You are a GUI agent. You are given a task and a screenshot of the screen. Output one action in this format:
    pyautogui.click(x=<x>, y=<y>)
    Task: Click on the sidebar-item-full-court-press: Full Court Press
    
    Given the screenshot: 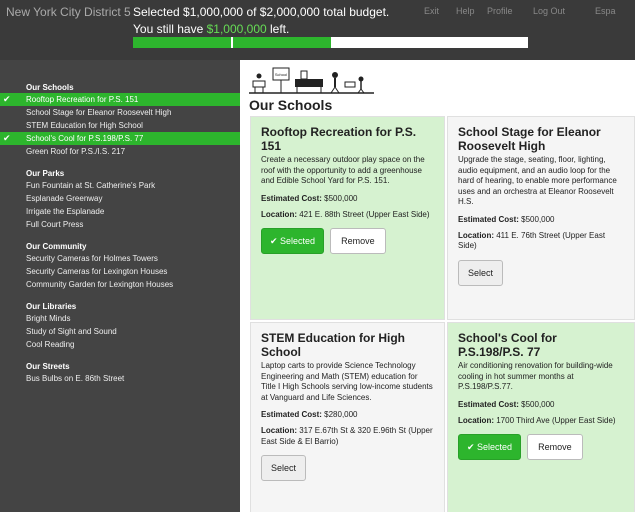 What is the action you would take?
    pyautogui.click(x=120, y=224)
    